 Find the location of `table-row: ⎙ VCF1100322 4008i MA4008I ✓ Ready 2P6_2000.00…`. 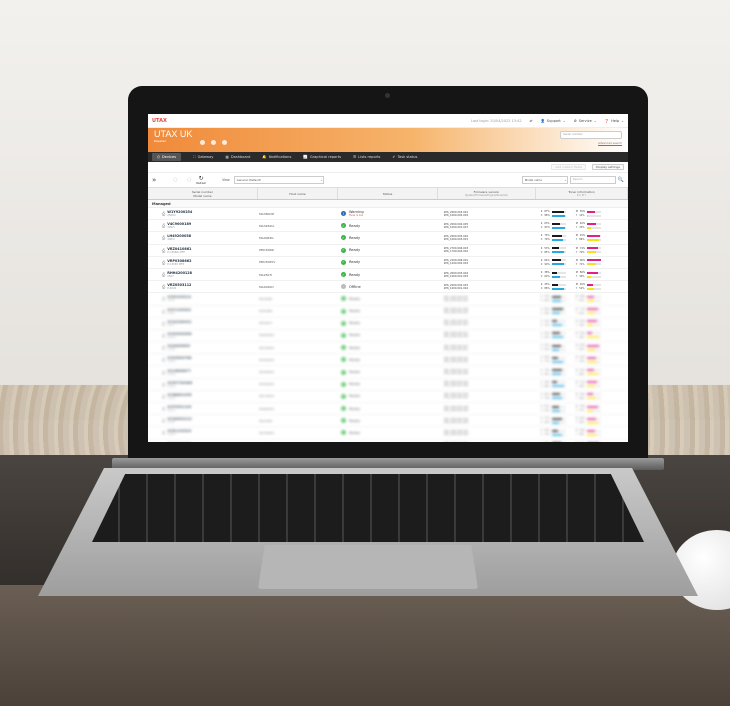

table-row: ⎙ VCF1100322 4008i MA4008I ✓ Ready 2P6_2000.00… is located at coordinates (388, 312).